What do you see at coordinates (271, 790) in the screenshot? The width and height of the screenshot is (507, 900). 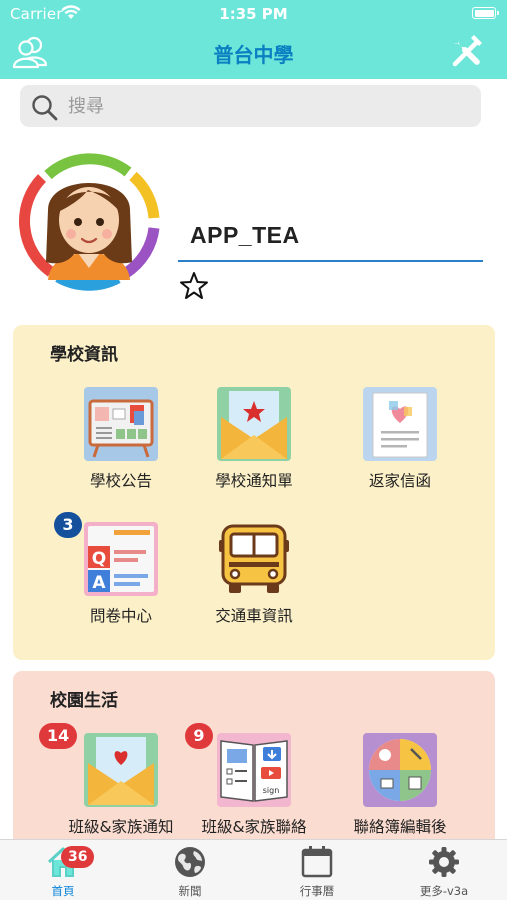 I see `svg-text: sign` at bounding box center [271, 790].